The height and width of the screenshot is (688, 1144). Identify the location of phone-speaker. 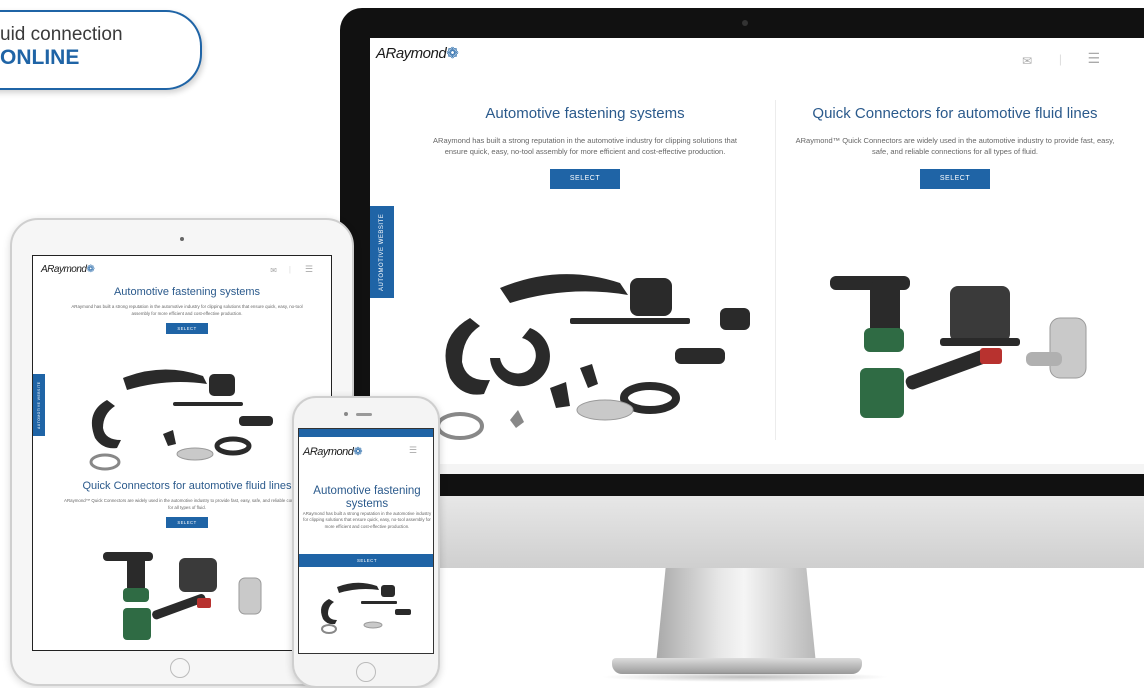
(364, 414).